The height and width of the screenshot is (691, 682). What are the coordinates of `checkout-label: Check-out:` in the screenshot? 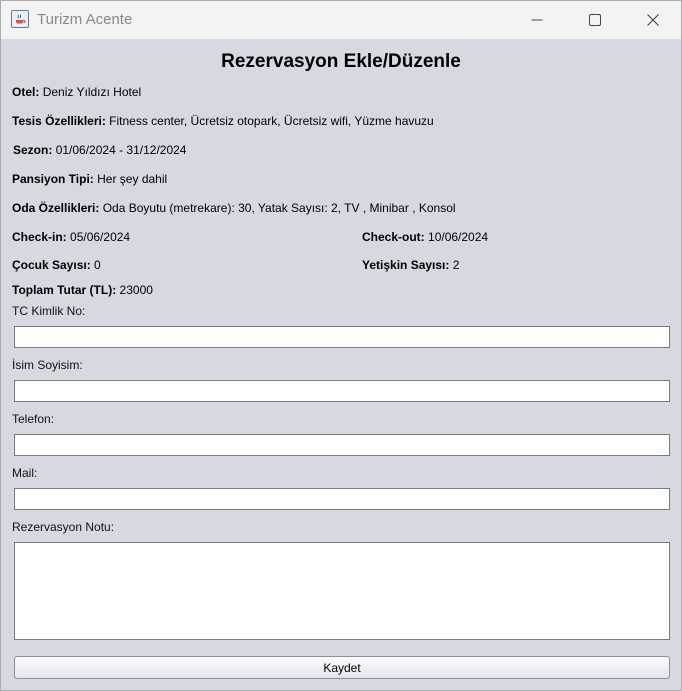 It's located at (393, 237).